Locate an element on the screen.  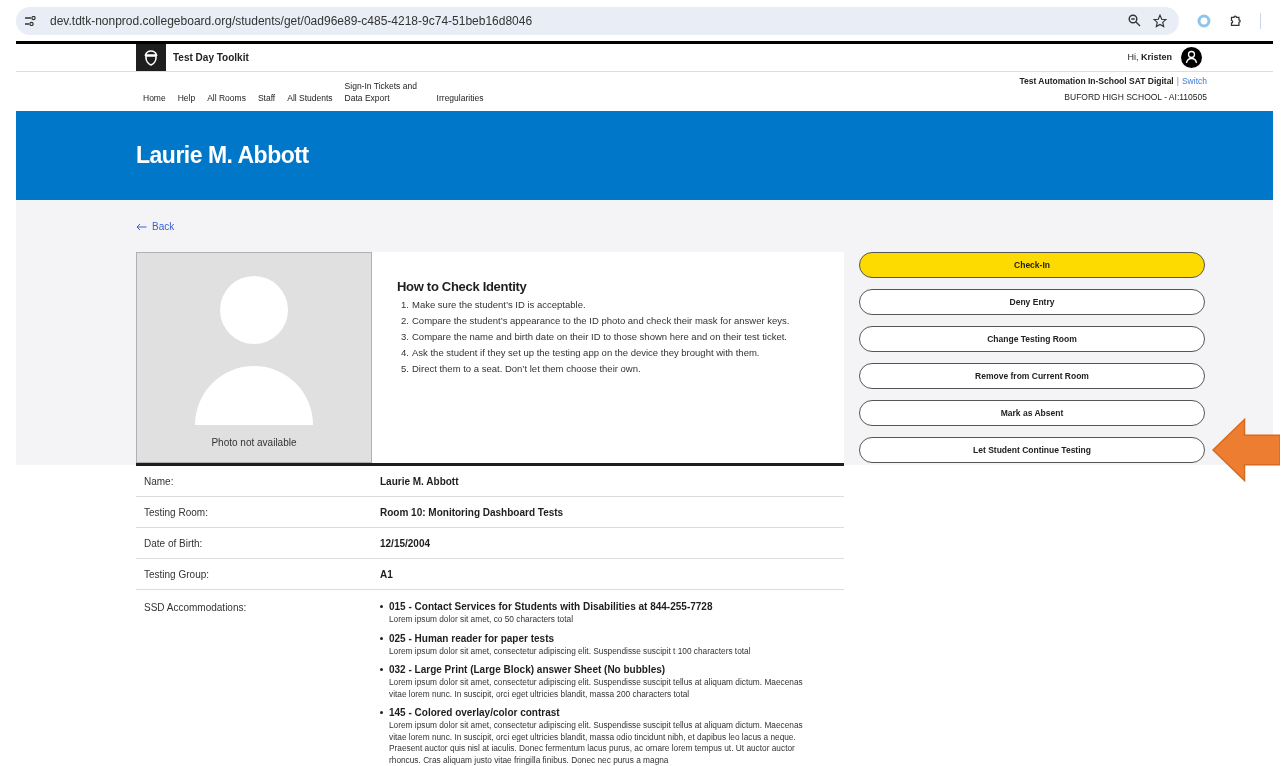
field-label: SSD Accommodations: is located at coordinates (195, 608).